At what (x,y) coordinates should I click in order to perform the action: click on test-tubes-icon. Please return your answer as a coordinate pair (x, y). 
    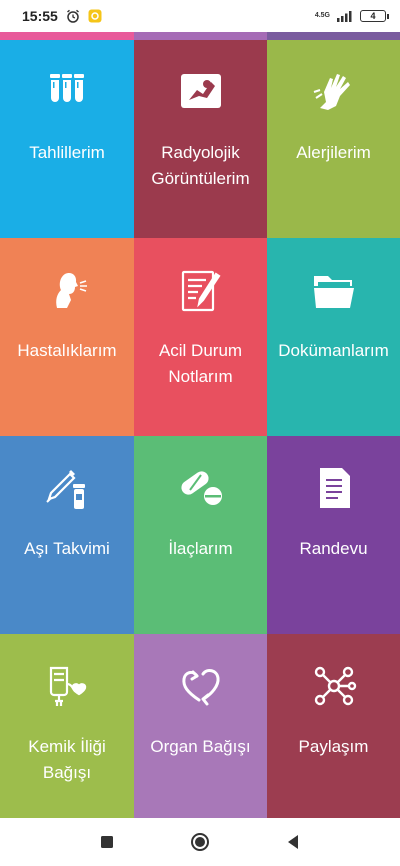
    Looking at the image, I should click on (67, 92).